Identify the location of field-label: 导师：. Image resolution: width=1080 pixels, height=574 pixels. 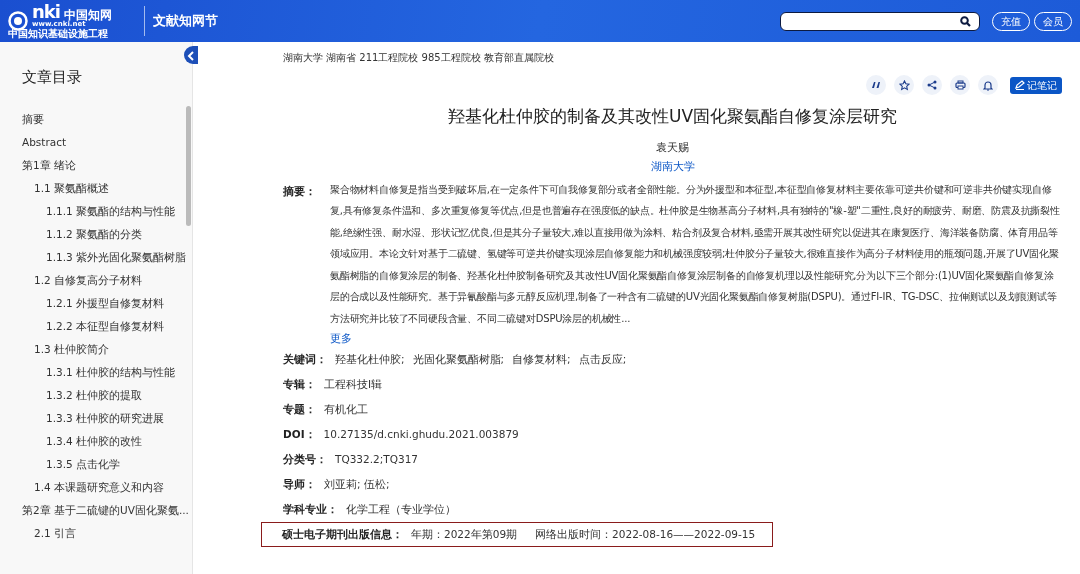
(299, 484).